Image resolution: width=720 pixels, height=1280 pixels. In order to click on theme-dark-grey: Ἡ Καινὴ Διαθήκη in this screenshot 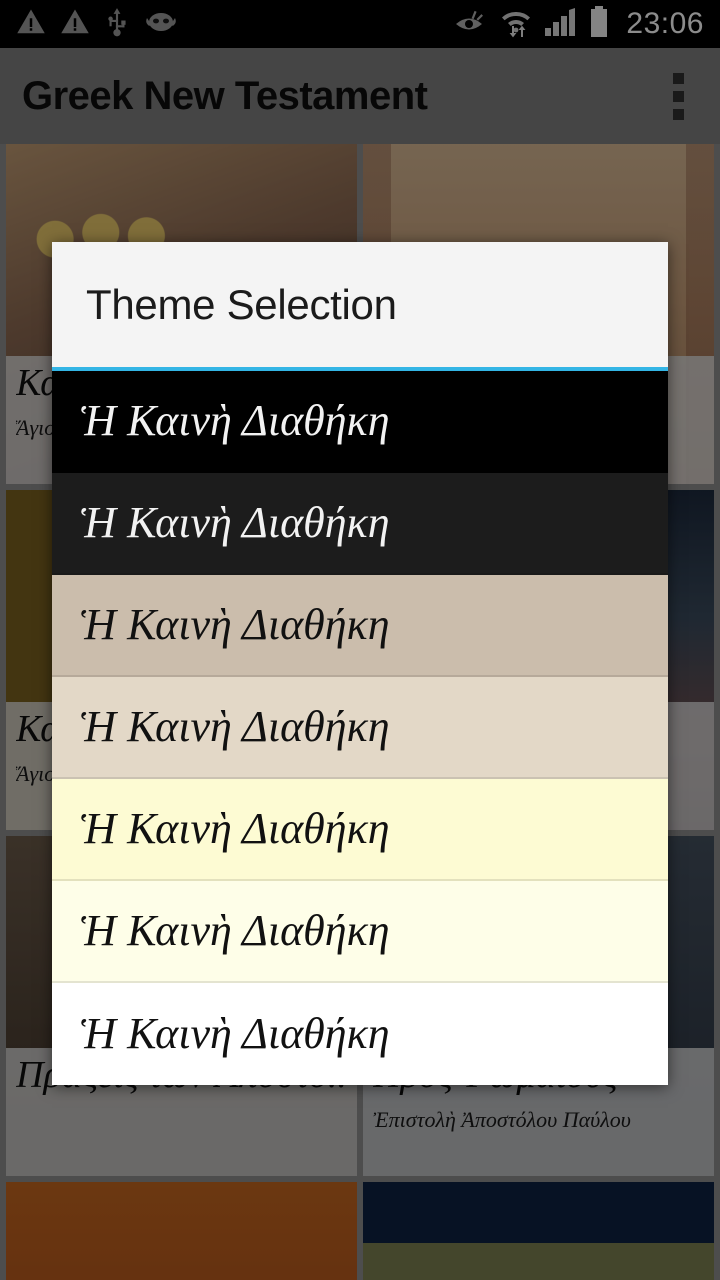, I will do `click(360, 524)`.